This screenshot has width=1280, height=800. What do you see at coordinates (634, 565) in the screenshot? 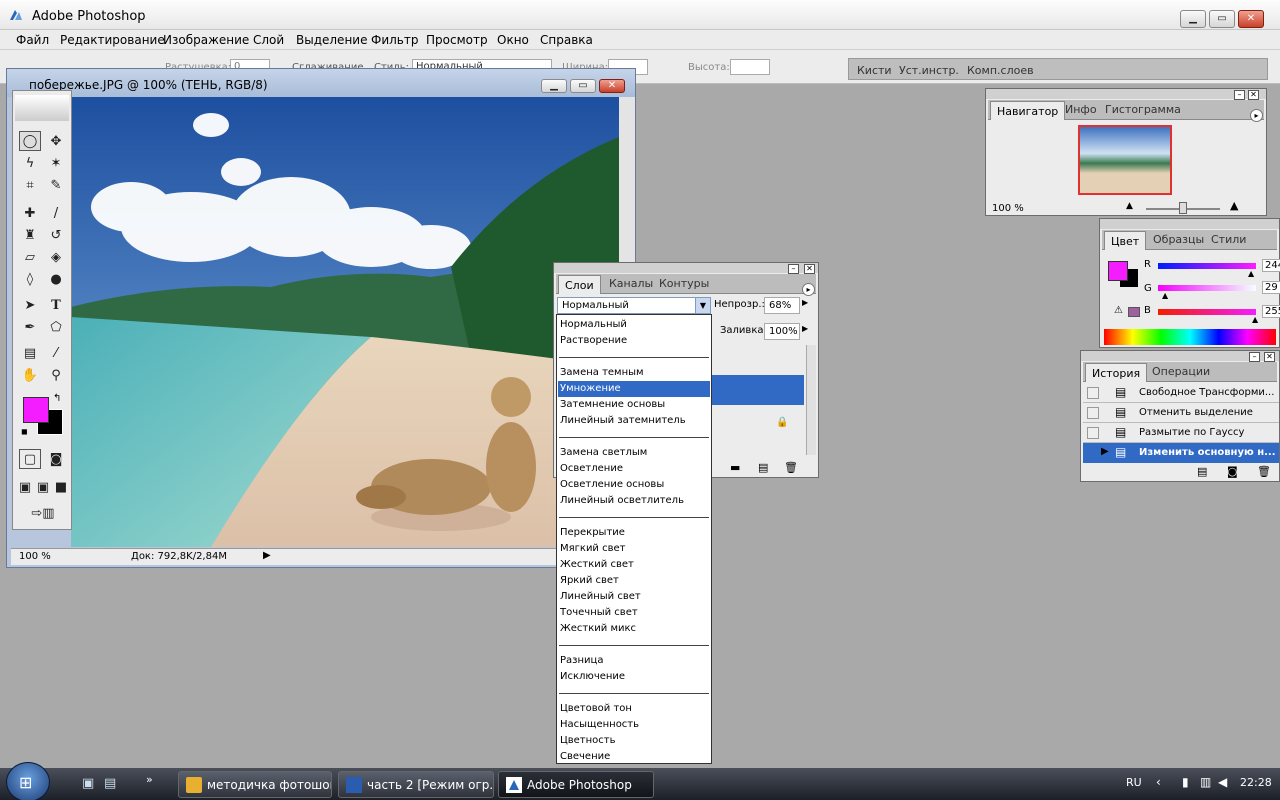
I see `blend-option: Жесткий свет` at bounding box center [634, 565].